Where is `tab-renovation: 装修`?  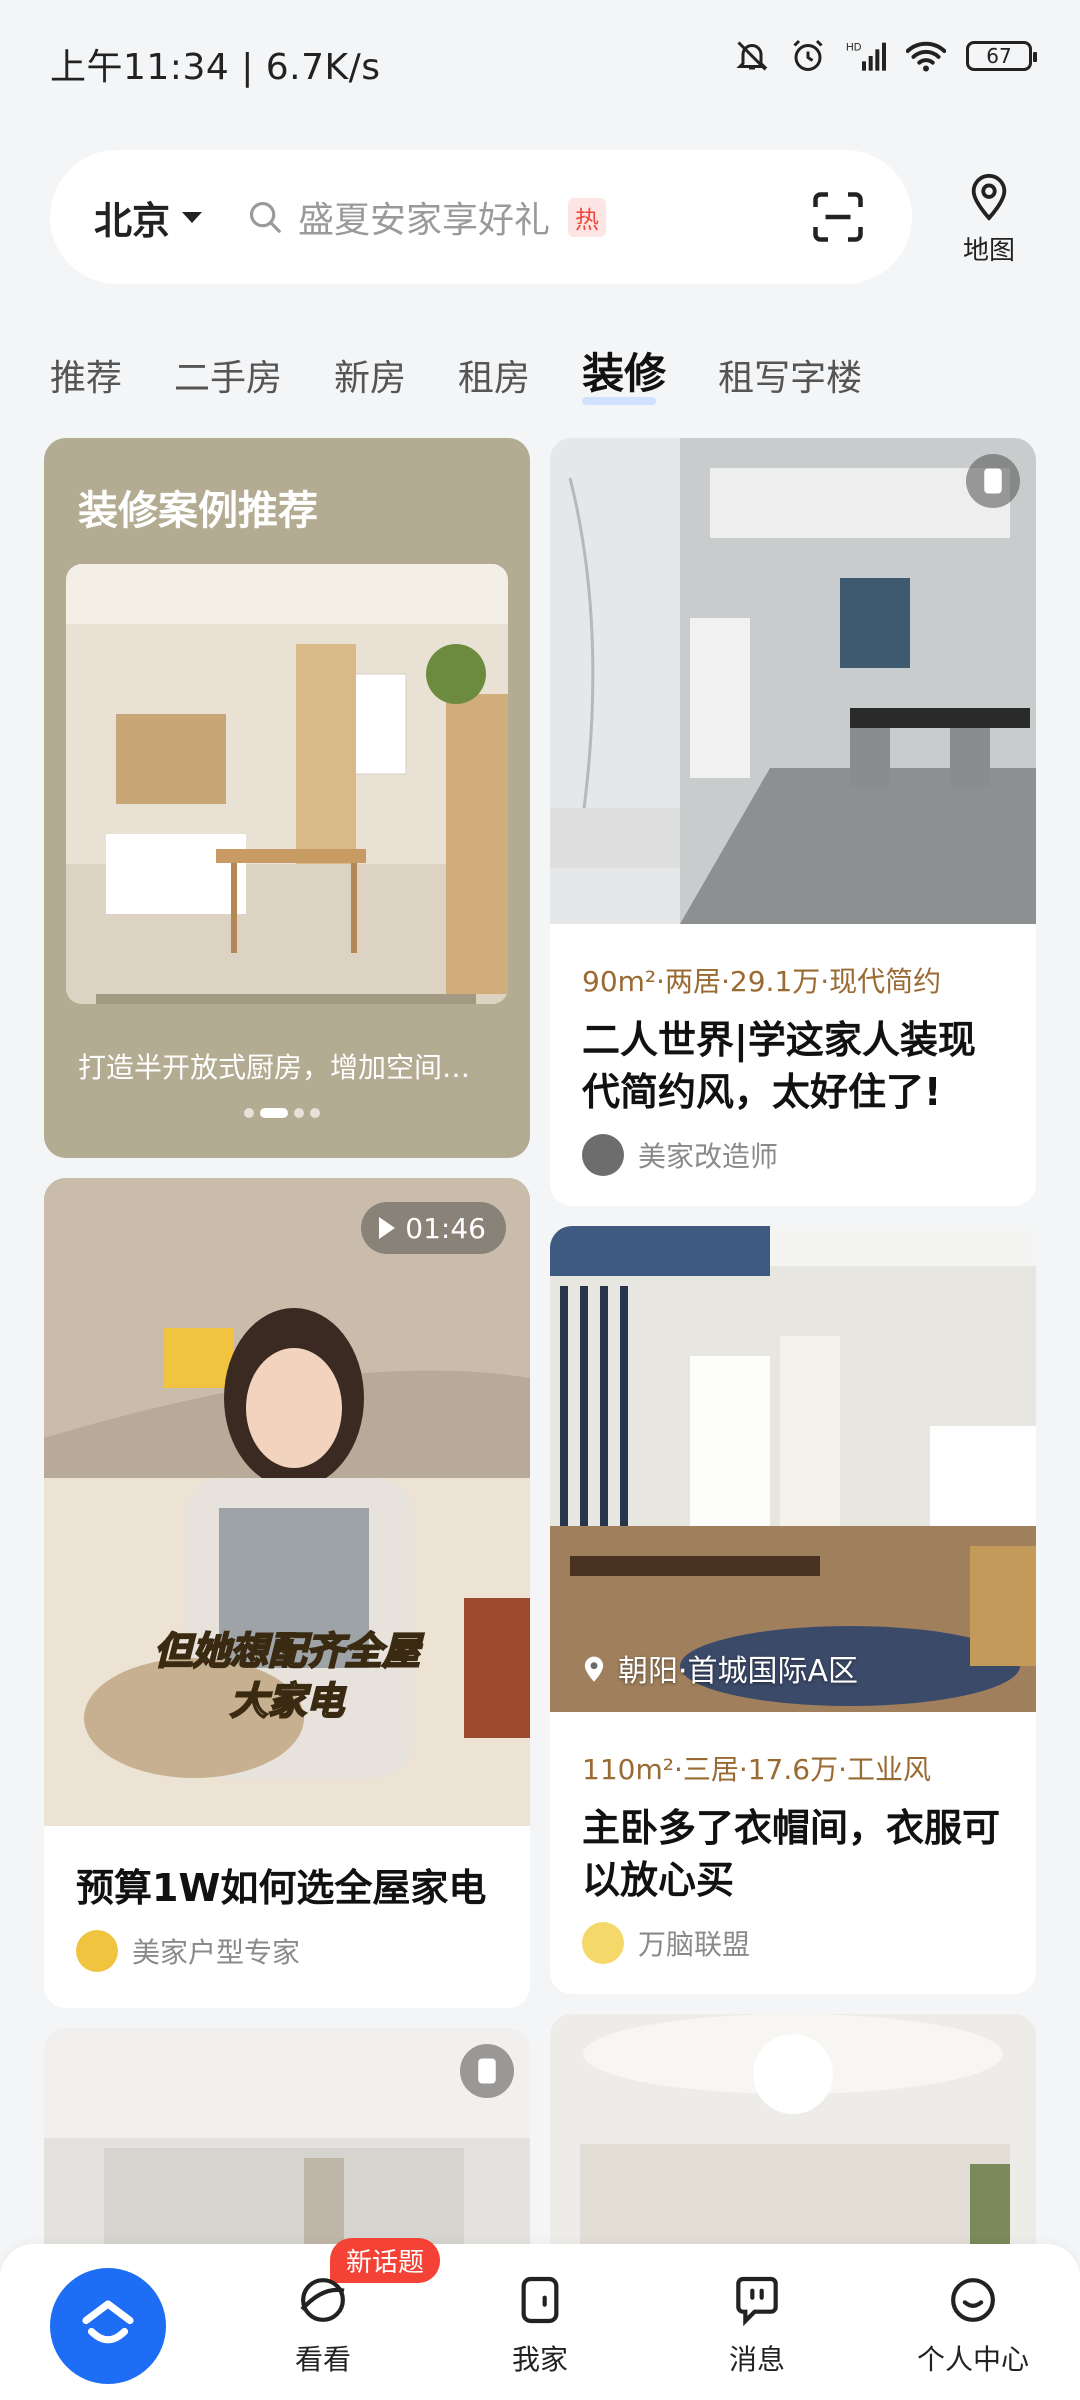 tab-renovation: 装修 is located at coordinates (624, 372).